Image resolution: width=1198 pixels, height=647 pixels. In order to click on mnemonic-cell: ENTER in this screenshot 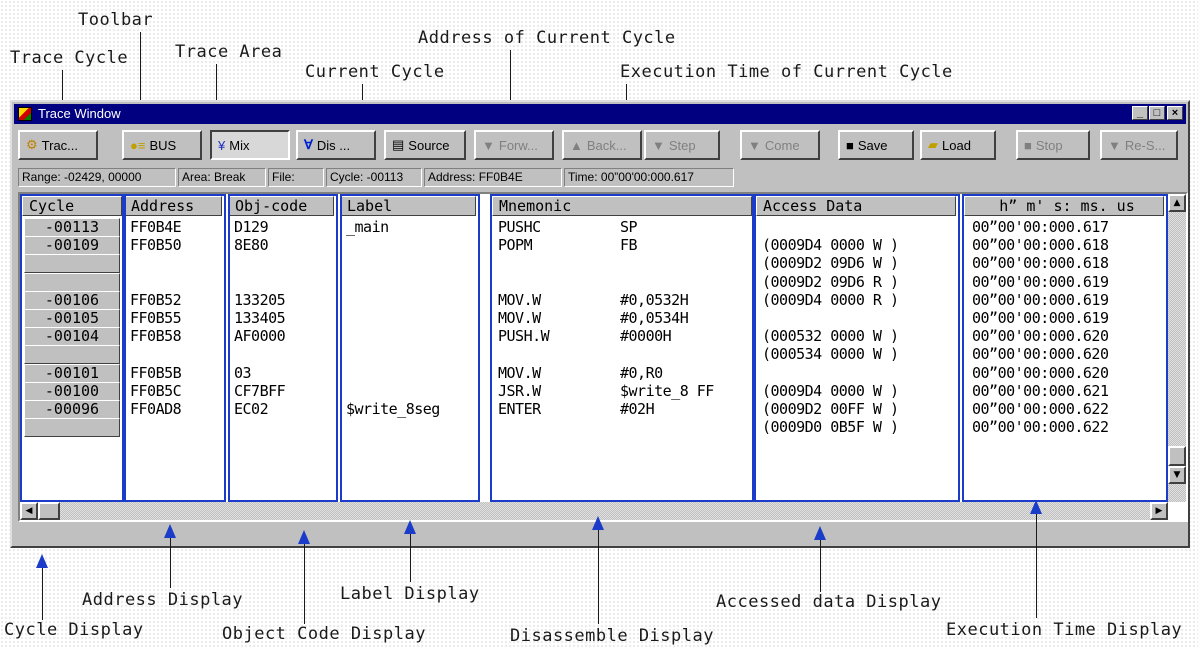, I will do `click(519, 409)`.